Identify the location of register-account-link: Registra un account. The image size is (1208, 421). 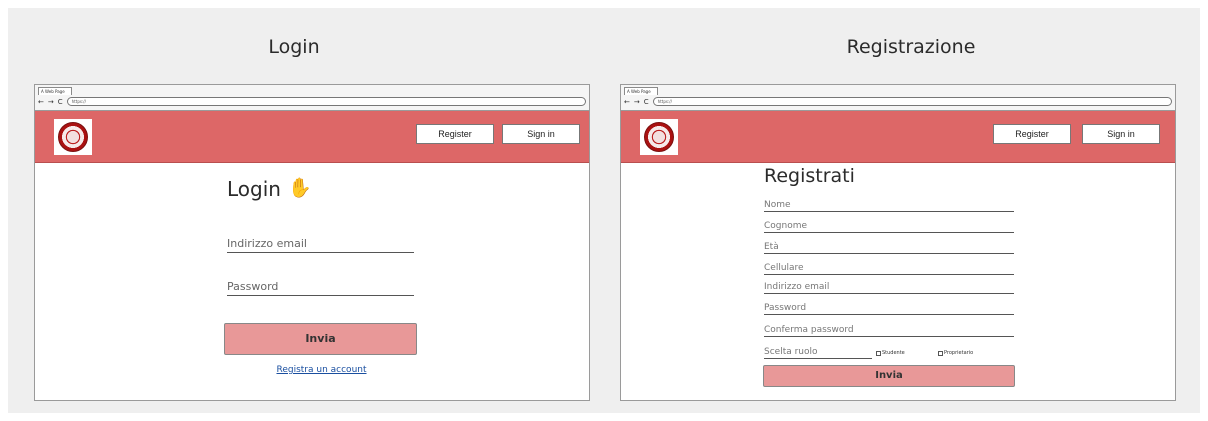
(321, 370).